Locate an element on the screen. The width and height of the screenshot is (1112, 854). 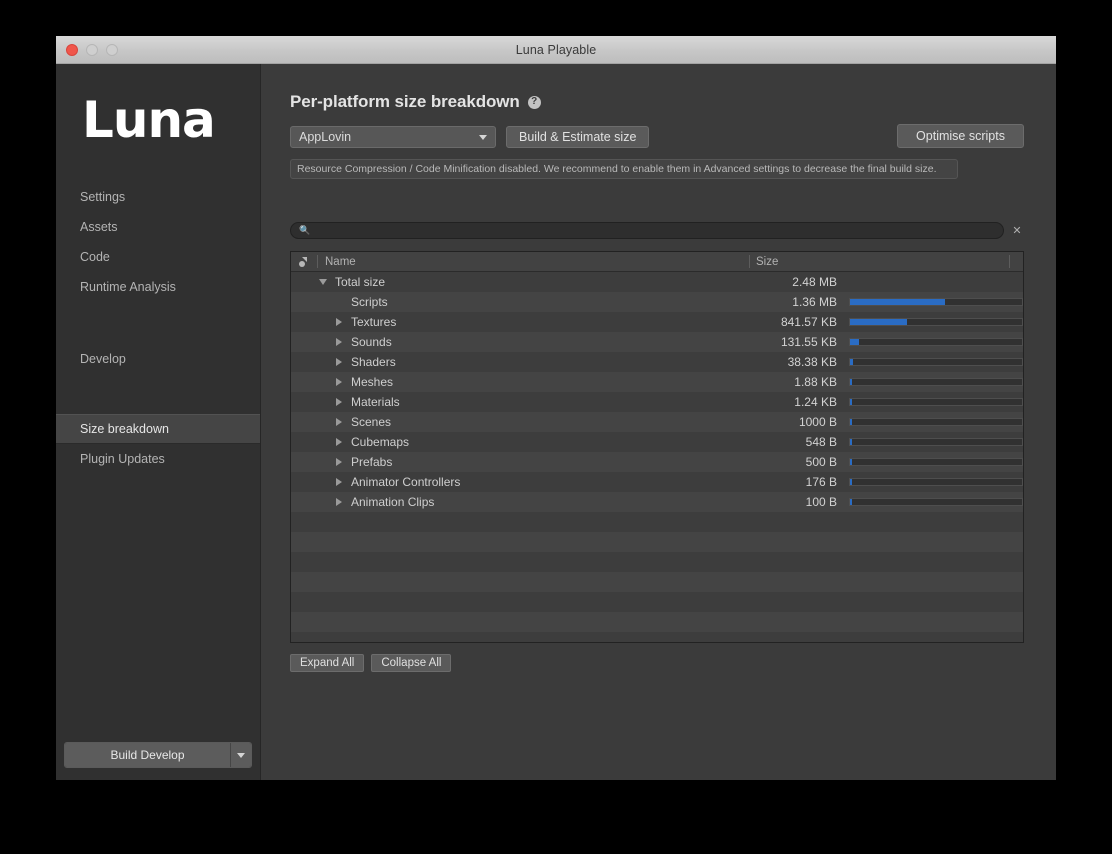
row-name-cell: Animator Controllers is located at coordinates (509, 482).